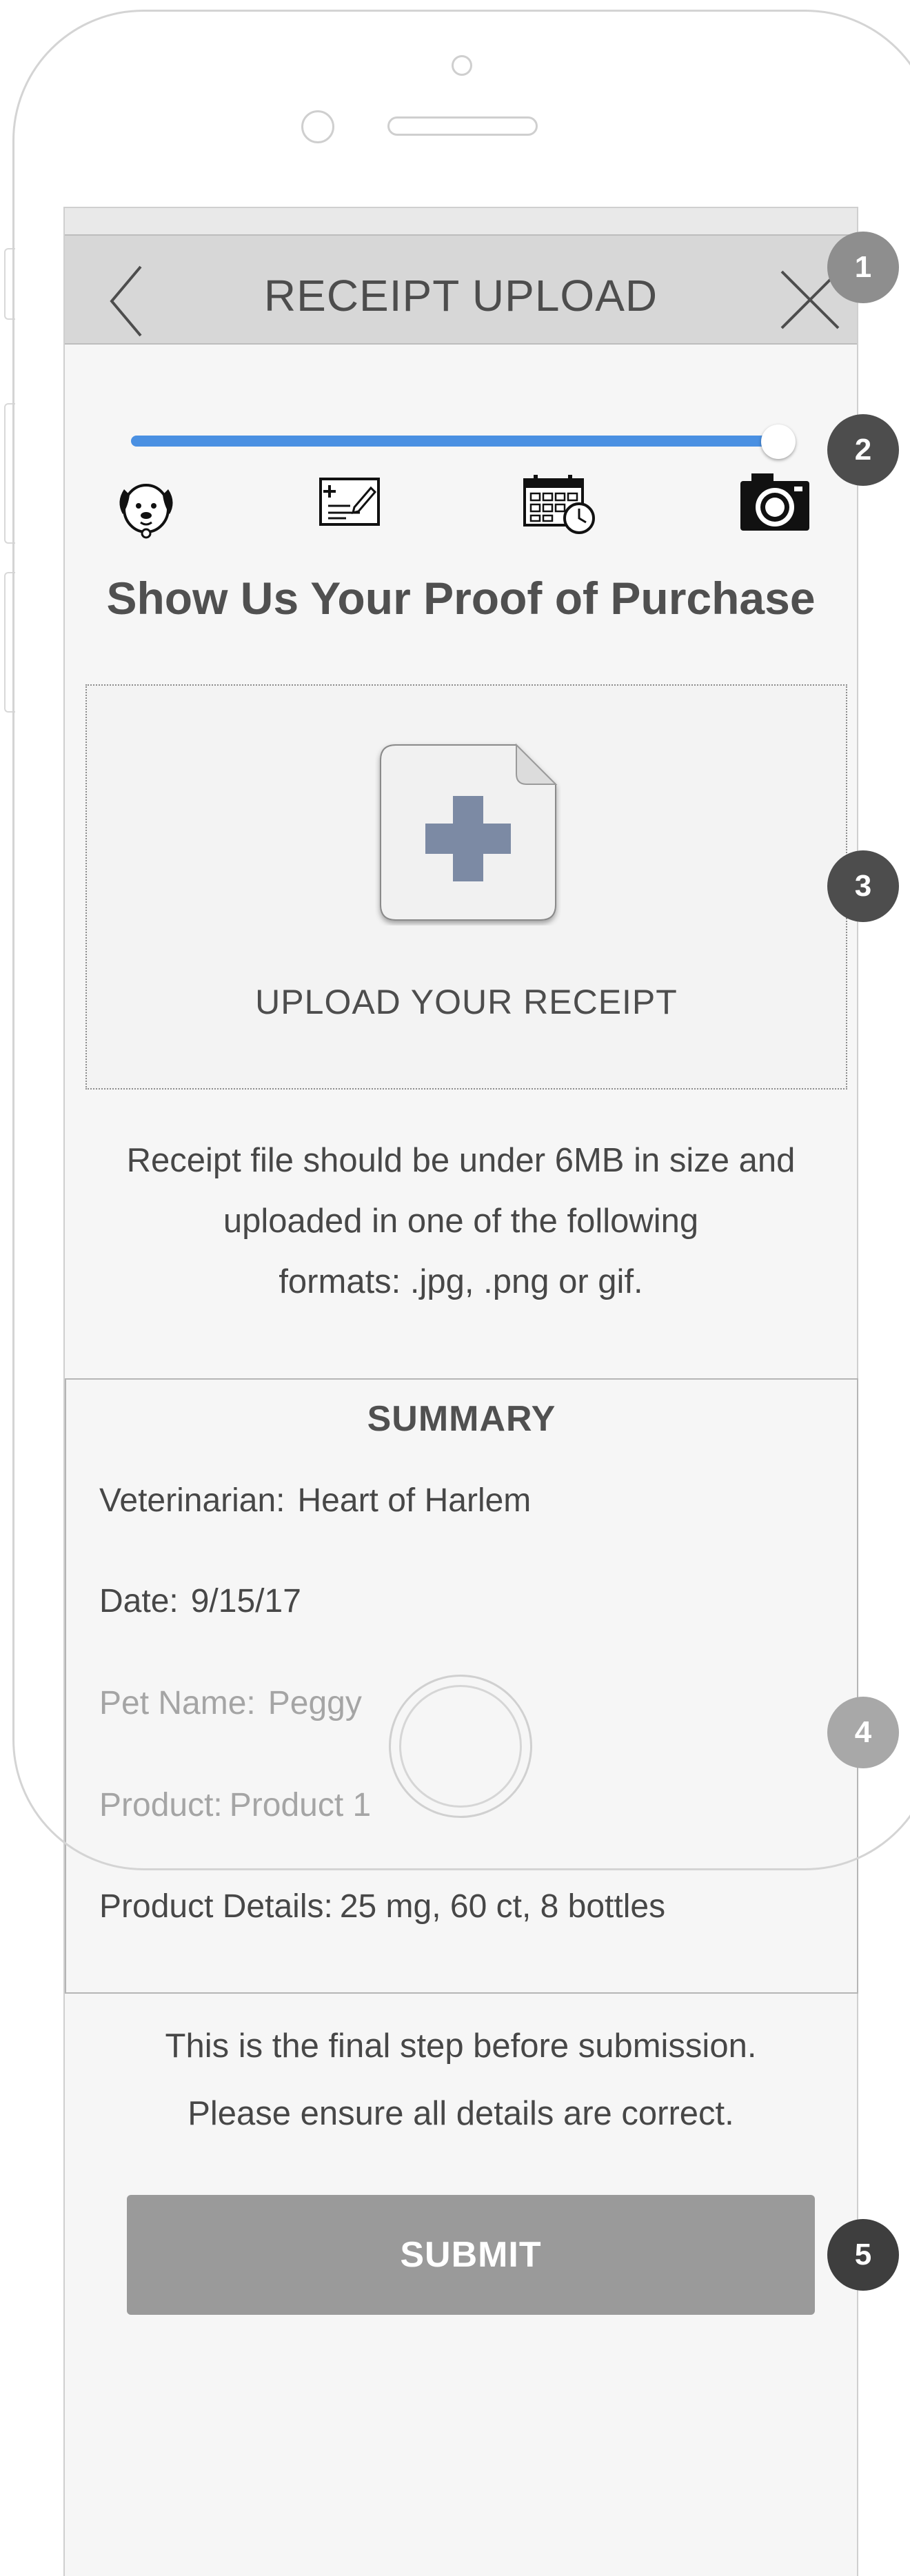  Describe the element at coordinates (460, 295) in the screenshot. I see `page-title: RECEIPT UPLOAD` at that location.